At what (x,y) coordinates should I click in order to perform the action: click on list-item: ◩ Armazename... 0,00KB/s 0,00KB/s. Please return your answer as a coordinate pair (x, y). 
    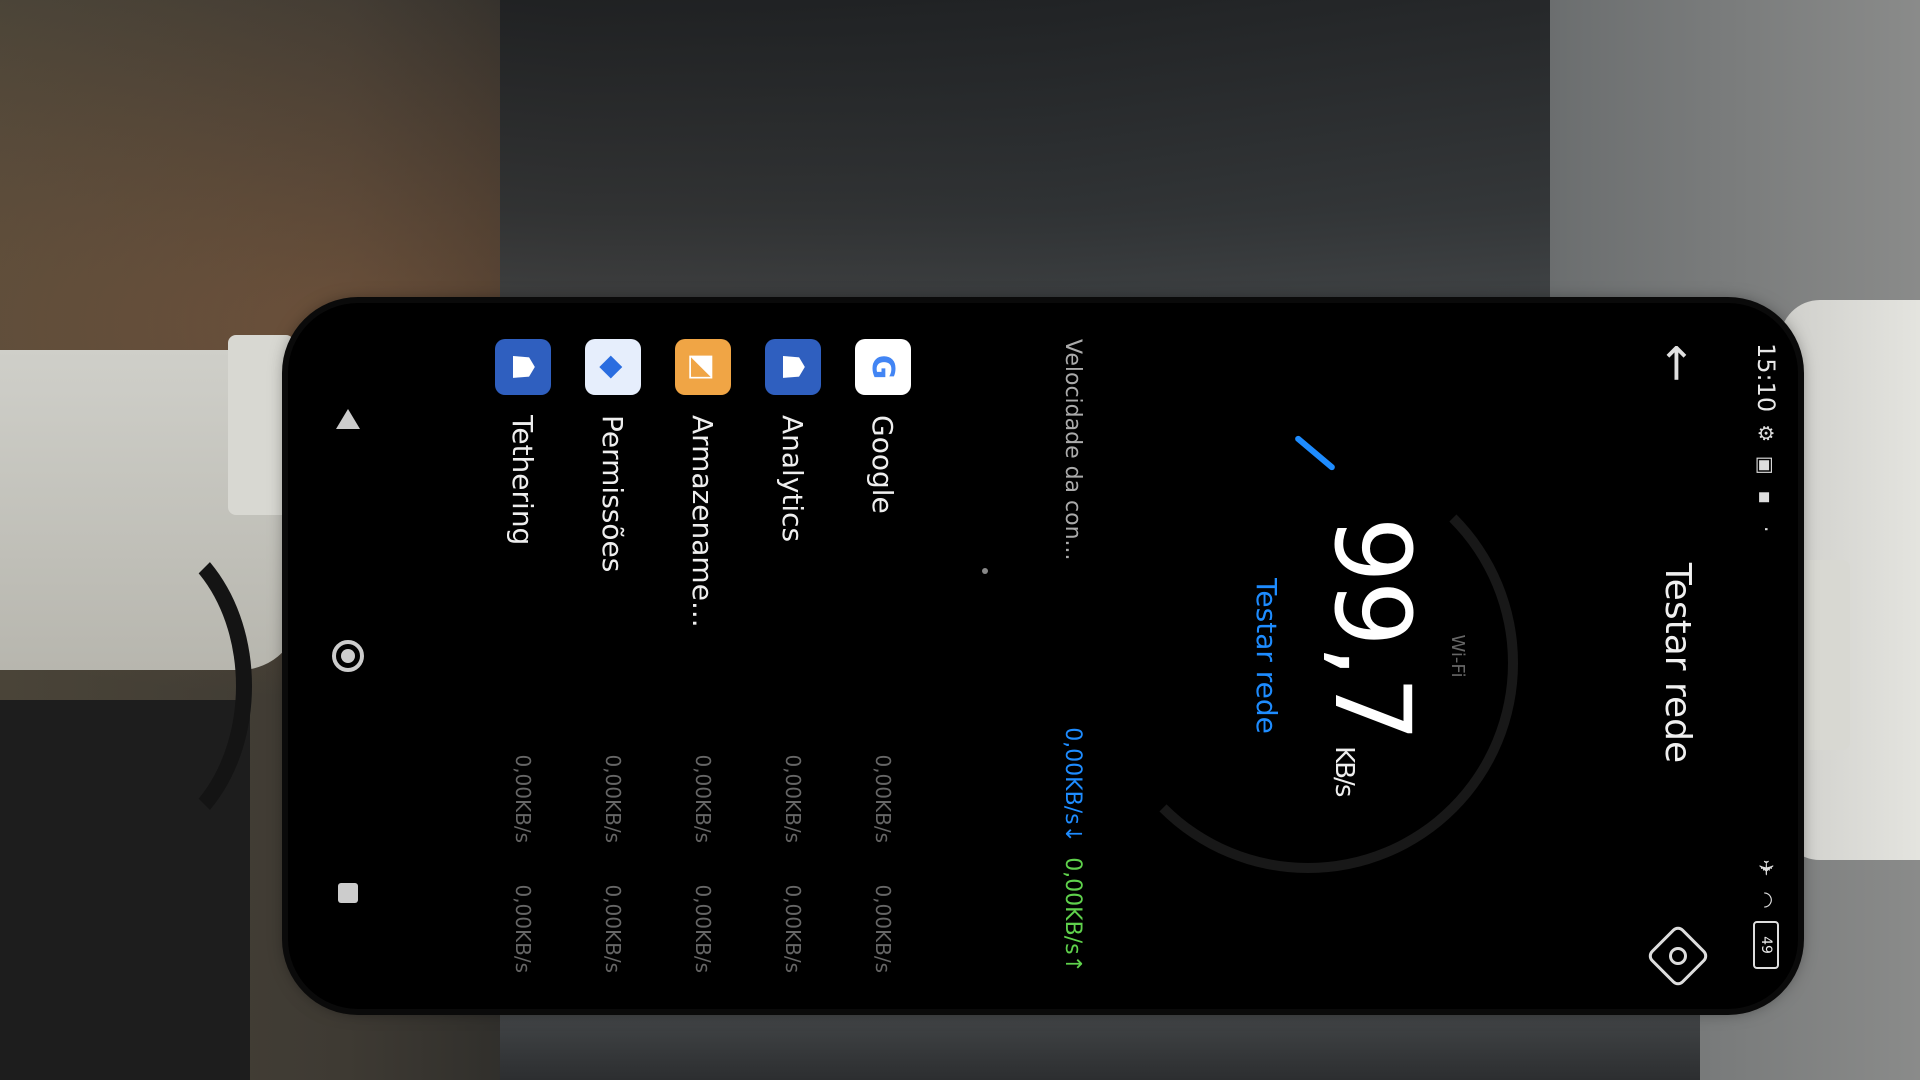
    Looking at the image, I should click on (703, 656).